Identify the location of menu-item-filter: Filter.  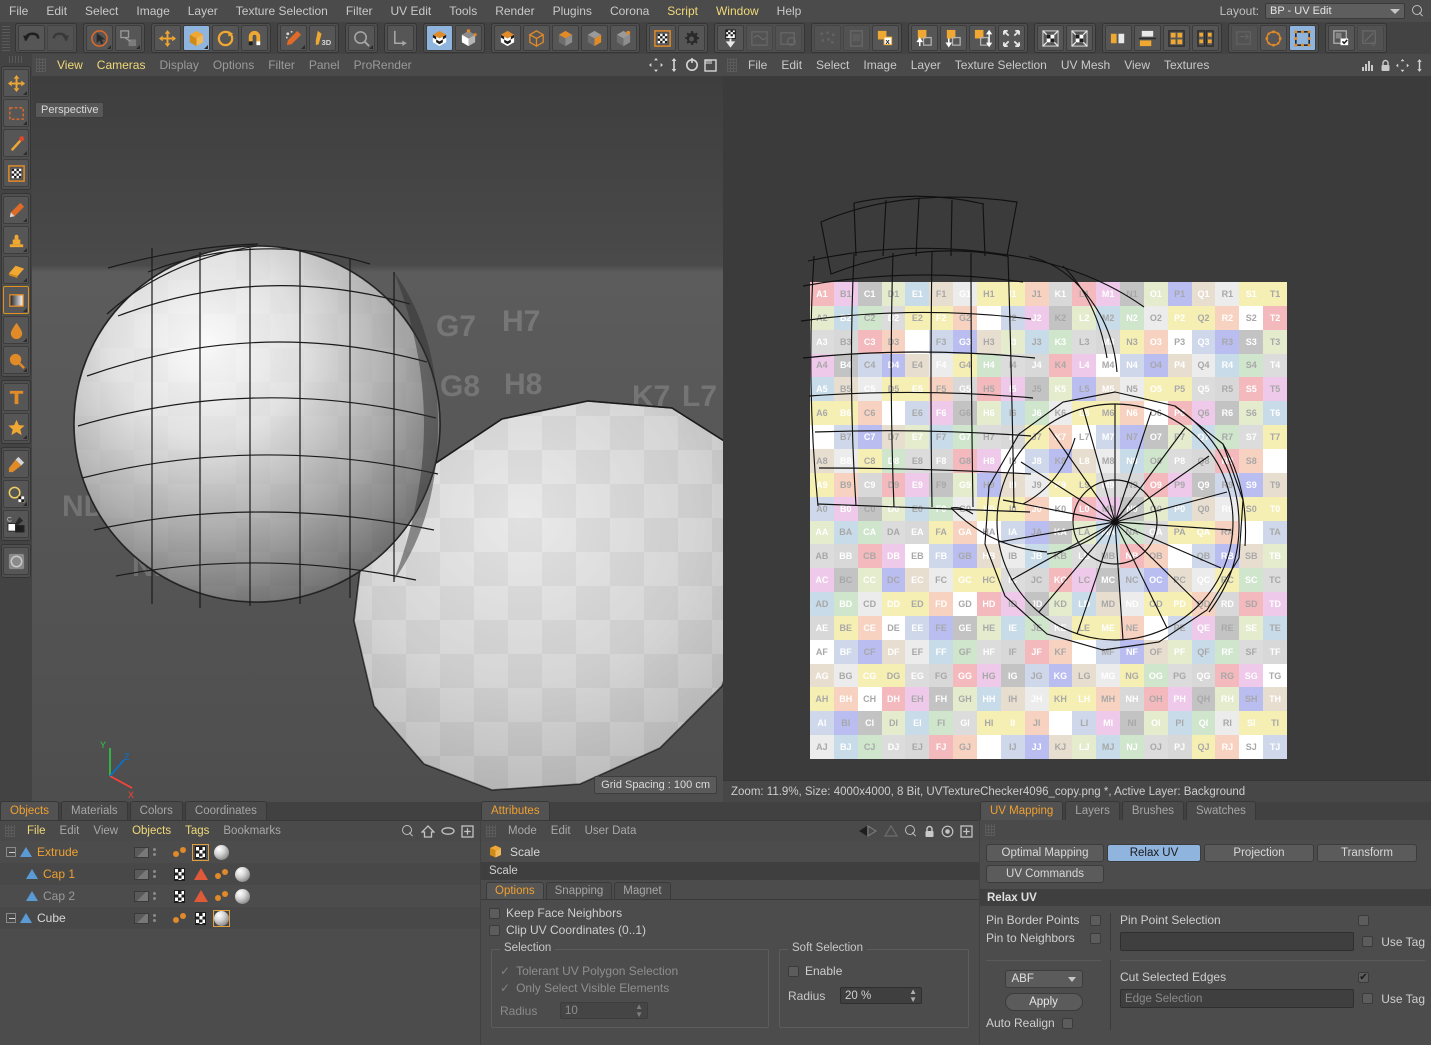
(359, 11).